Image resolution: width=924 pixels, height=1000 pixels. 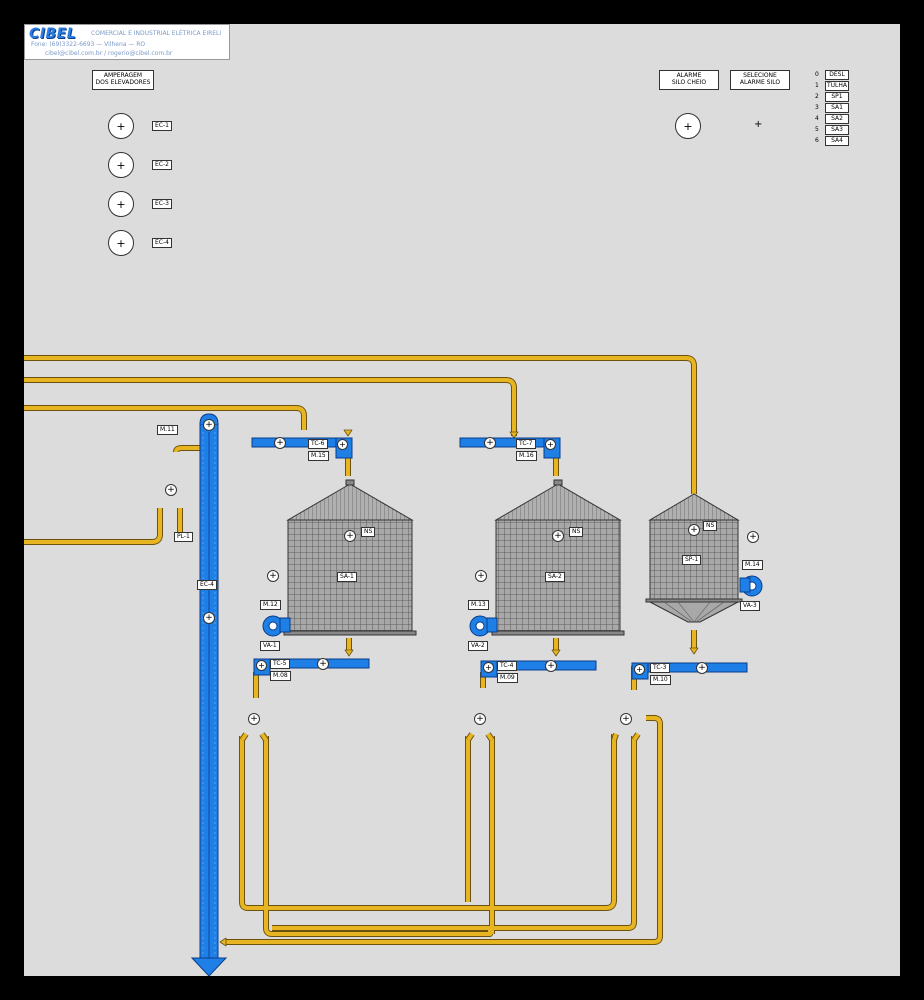 I want to click on pl1-tag: PL-1, so click(x=183, y=537).